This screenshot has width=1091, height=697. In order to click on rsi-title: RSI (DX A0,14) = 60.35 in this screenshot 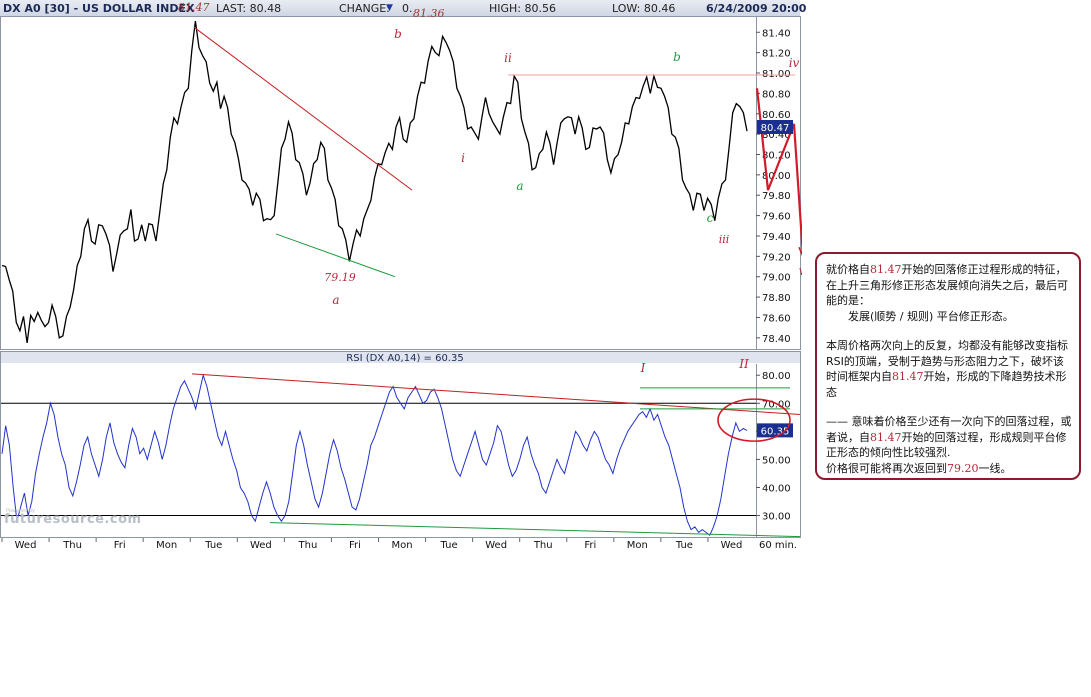, I will do `click(404, 358)`.